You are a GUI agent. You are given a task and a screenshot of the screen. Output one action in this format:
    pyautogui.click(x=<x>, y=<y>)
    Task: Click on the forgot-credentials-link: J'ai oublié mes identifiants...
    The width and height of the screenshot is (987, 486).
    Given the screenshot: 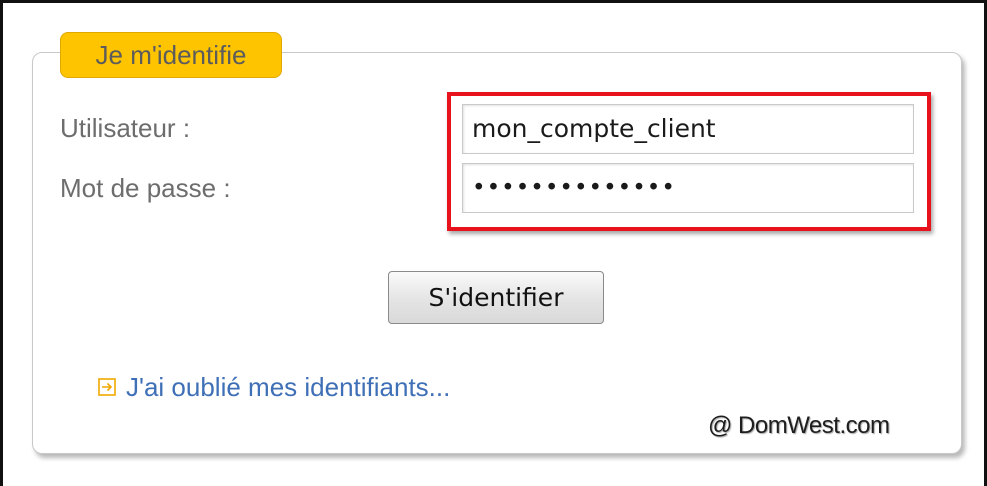 What is the action you would take?
    pyautogui.click(x=274, y=387)
    